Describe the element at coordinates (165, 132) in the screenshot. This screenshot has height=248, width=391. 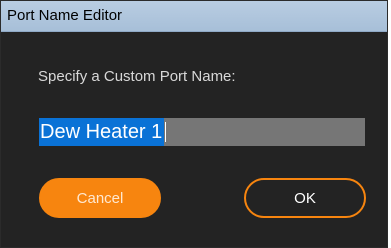
I see `text-caret` at that location.